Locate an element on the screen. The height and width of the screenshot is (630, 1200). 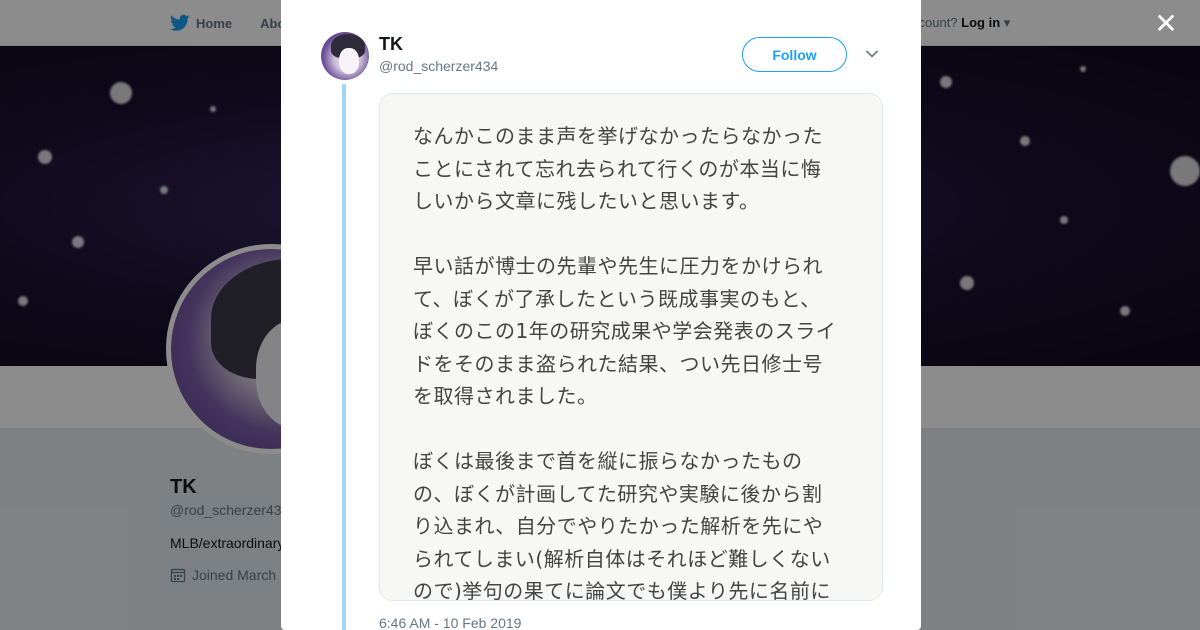
thread-line is located at coordinates (344, 357).